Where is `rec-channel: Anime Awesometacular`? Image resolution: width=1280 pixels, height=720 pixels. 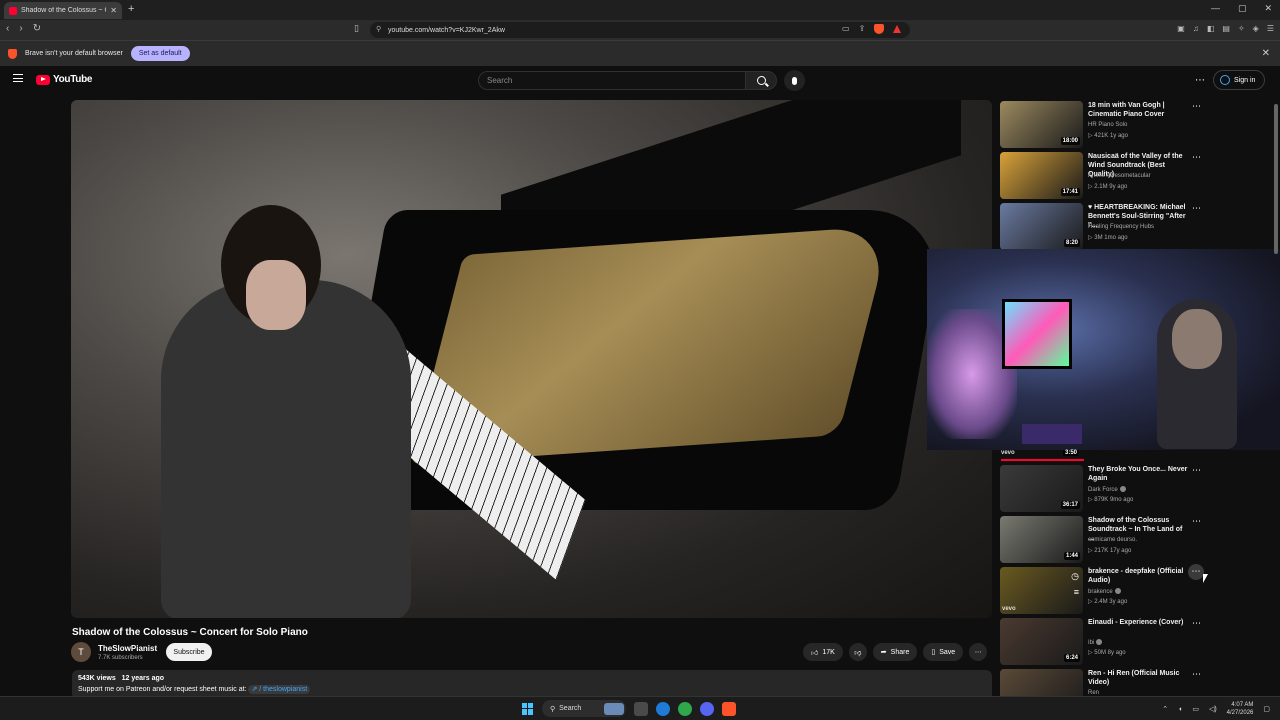 rec-channel: Anime Awesometacular is located at coordinates (1119, 176).